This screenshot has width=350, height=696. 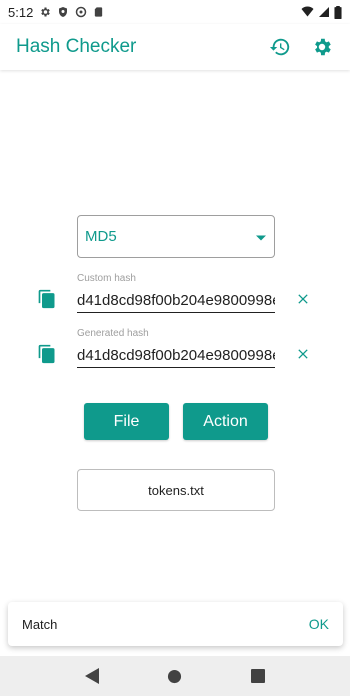 I want to click on copy-icon, so click(x=47, y=356).